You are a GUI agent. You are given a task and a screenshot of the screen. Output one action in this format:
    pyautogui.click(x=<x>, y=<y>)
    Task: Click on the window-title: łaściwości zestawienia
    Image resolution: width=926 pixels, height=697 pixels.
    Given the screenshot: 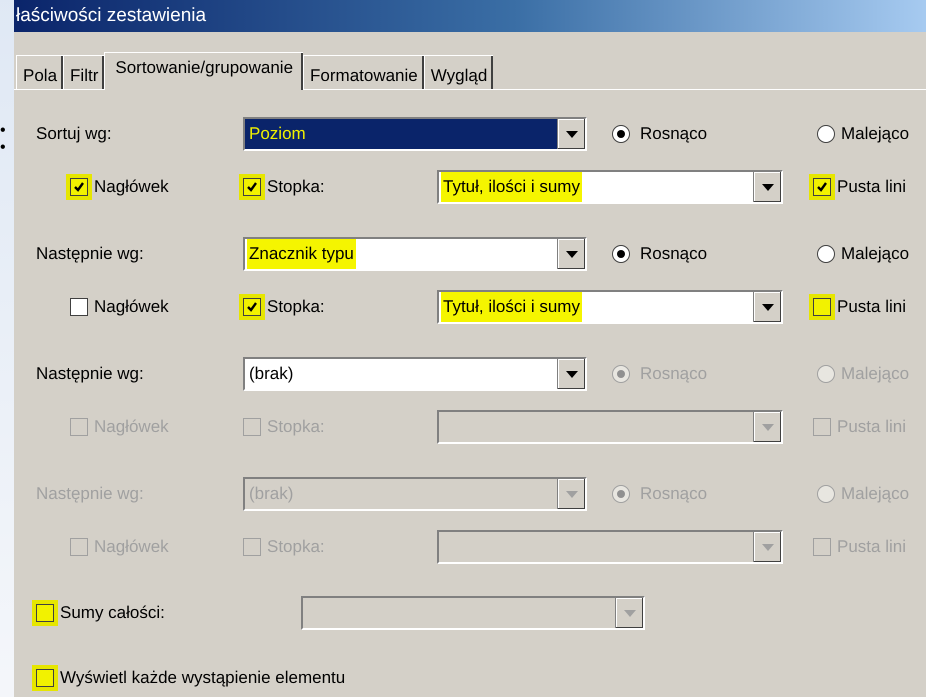 What is the action you would take?
    pyautogui.click(x=111, y=16)
    